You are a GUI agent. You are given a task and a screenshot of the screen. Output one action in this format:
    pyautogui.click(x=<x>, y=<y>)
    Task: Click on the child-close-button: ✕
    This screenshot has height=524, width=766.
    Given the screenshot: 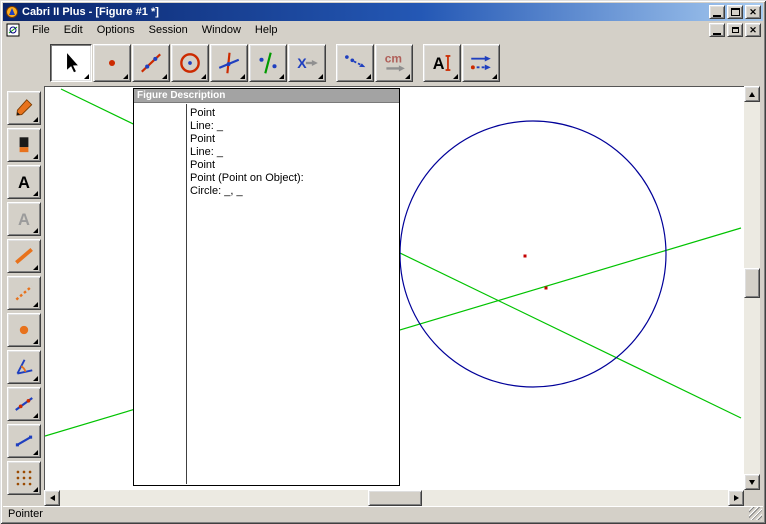 What is the action you would take?
    pyautogui.click(x=753, y=30)
    